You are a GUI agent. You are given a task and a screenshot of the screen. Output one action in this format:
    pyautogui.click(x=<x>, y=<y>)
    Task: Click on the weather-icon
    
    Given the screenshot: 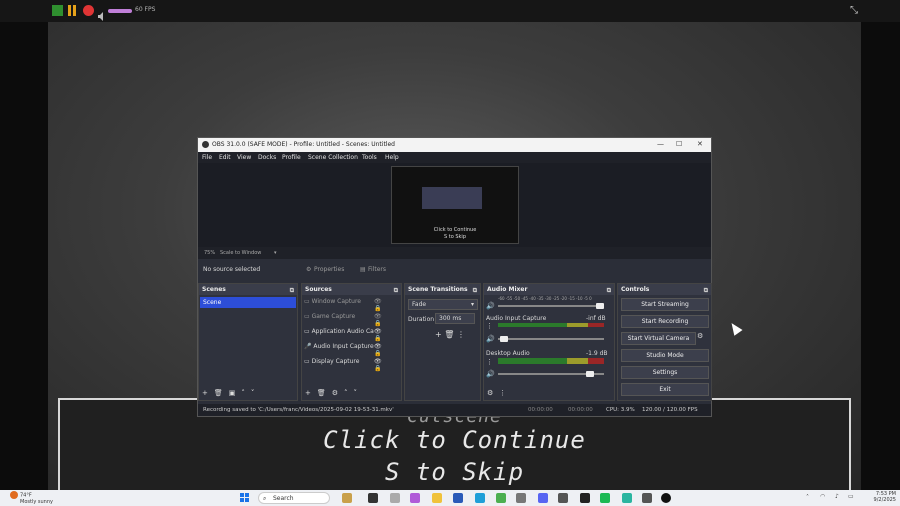 What is the action you would take?
    pyautogui.click(x=14, y=495)
    